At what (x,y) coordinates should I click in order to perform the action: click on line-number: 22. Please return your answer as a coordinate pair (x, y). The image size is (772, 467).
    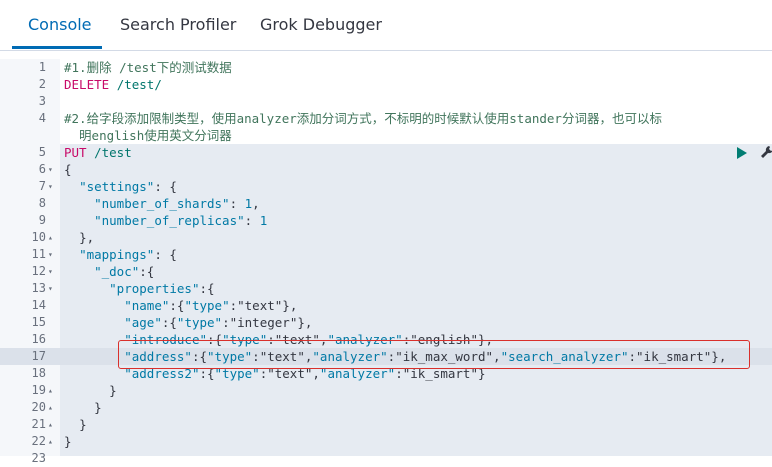
    Looking at the image, I should click on (38, 441).